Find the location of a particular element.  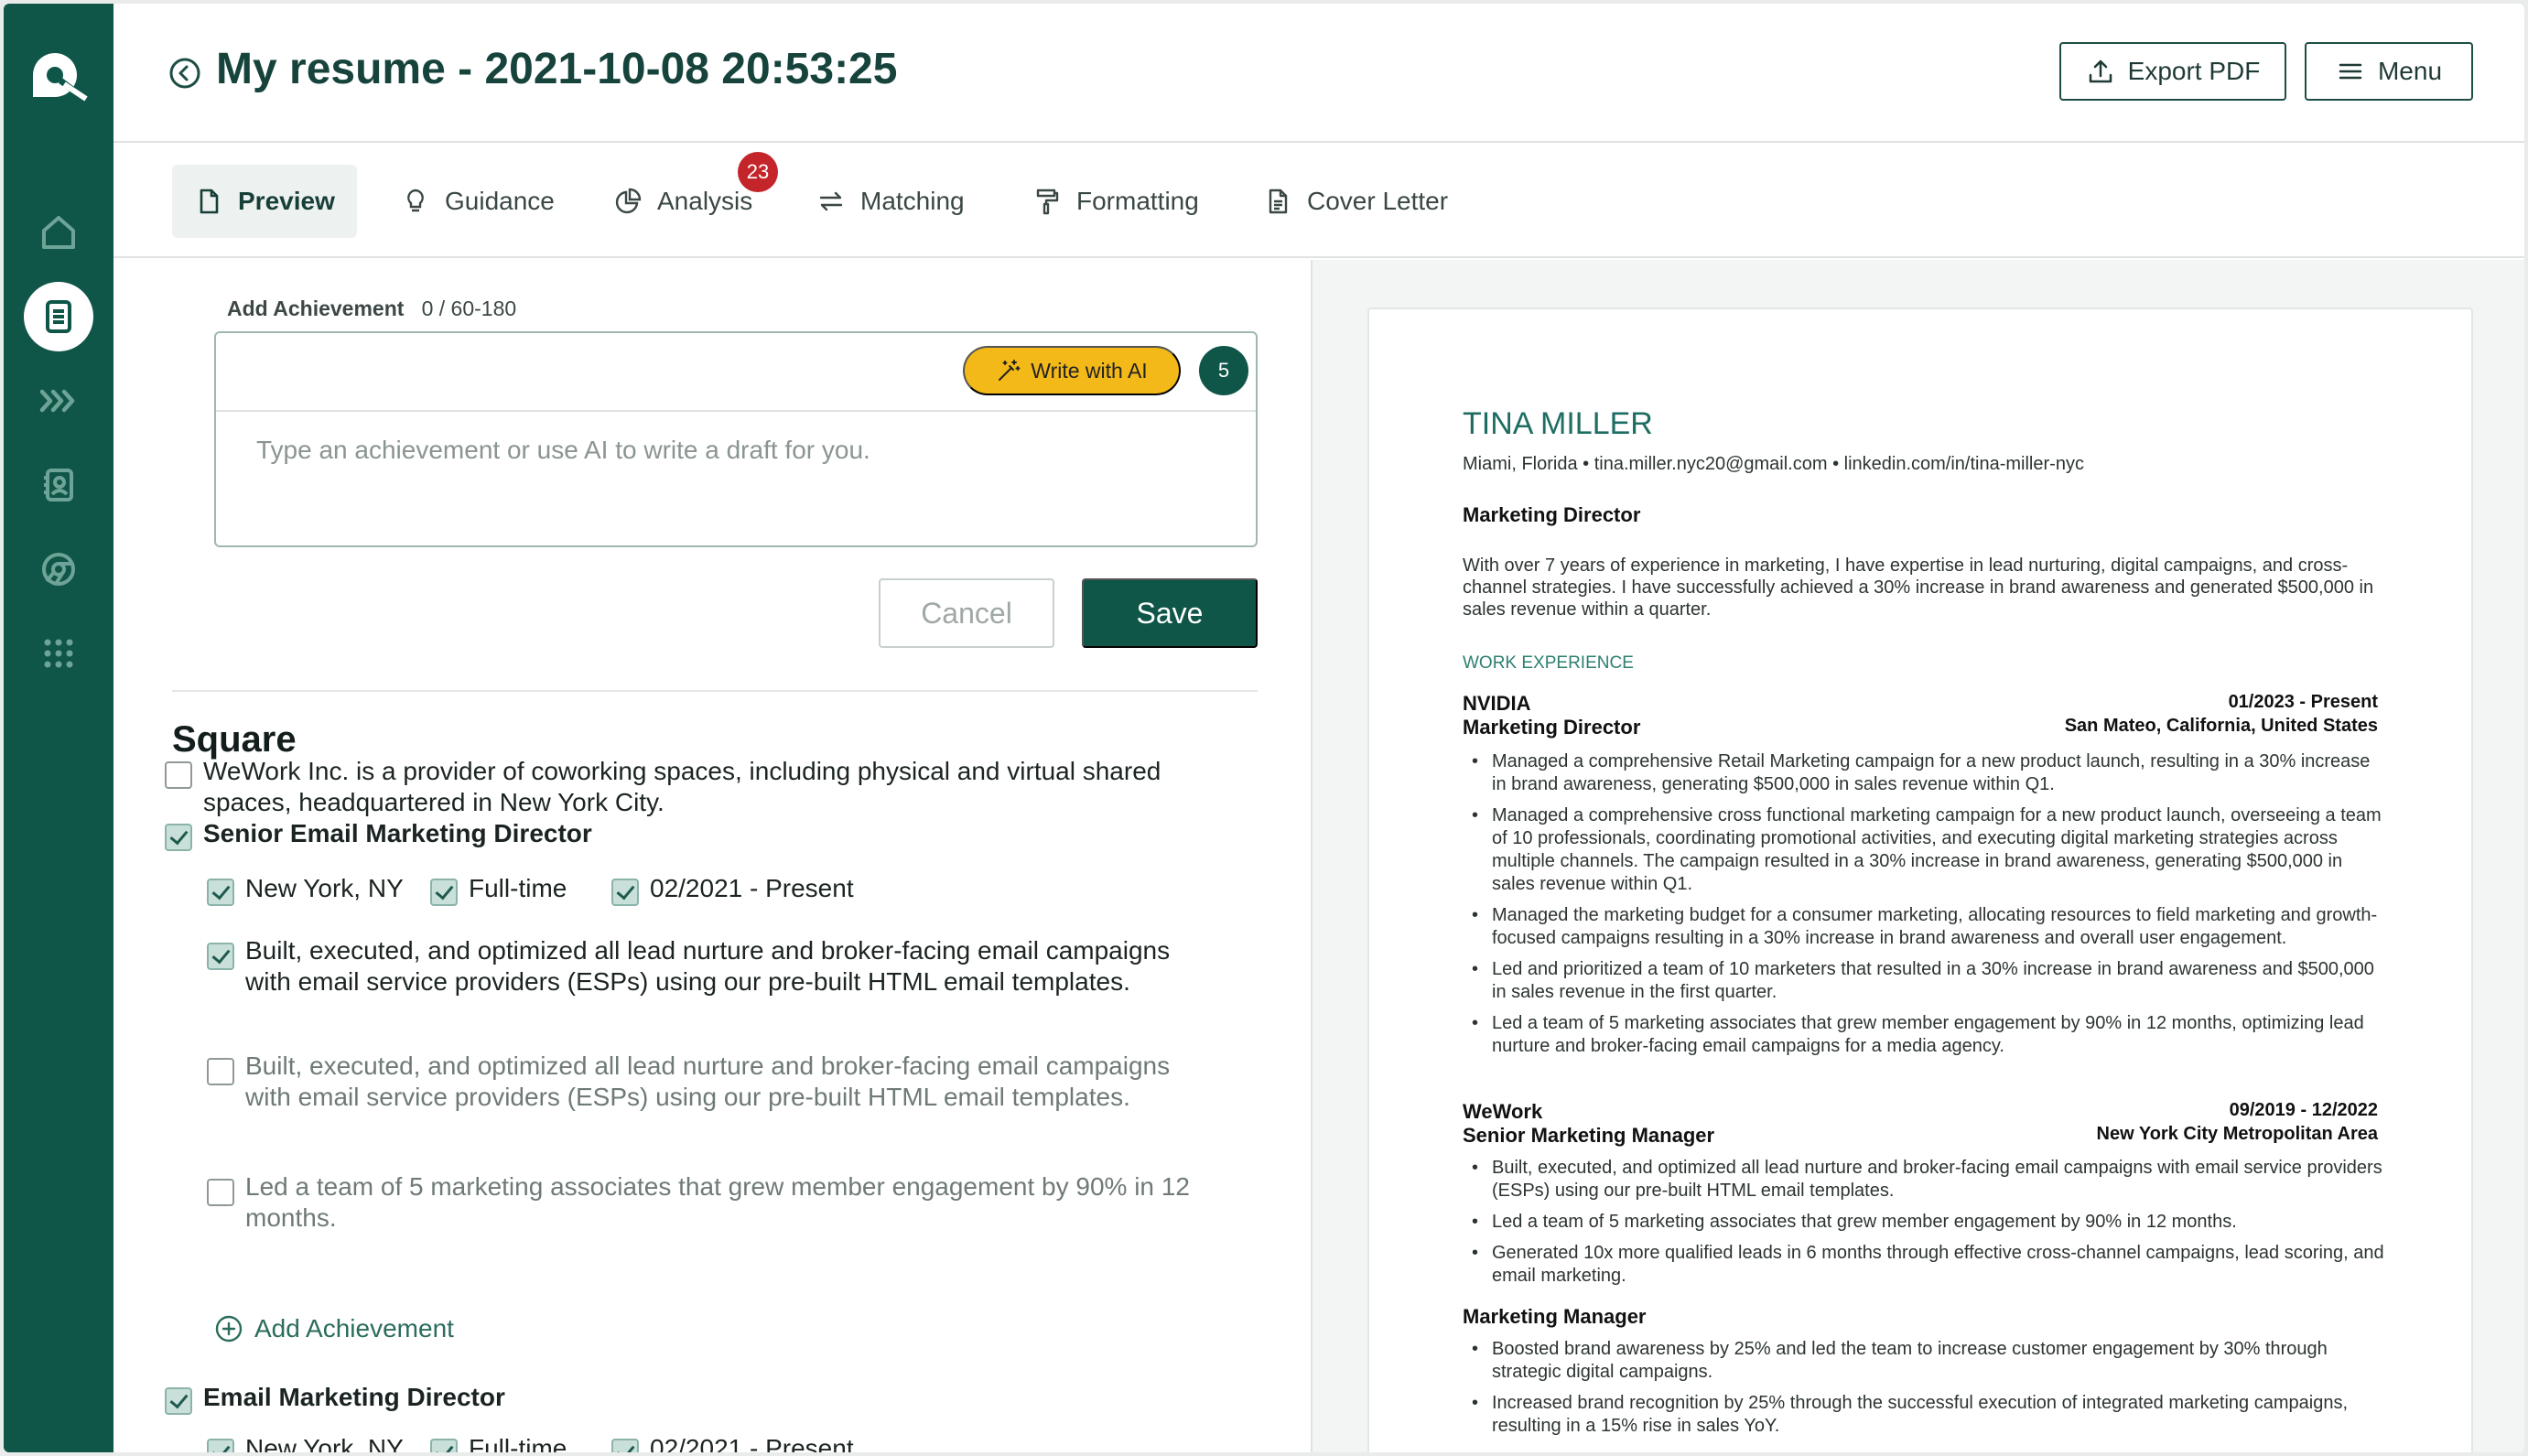

document-lines-icon is located at coordinates (1278, 201).